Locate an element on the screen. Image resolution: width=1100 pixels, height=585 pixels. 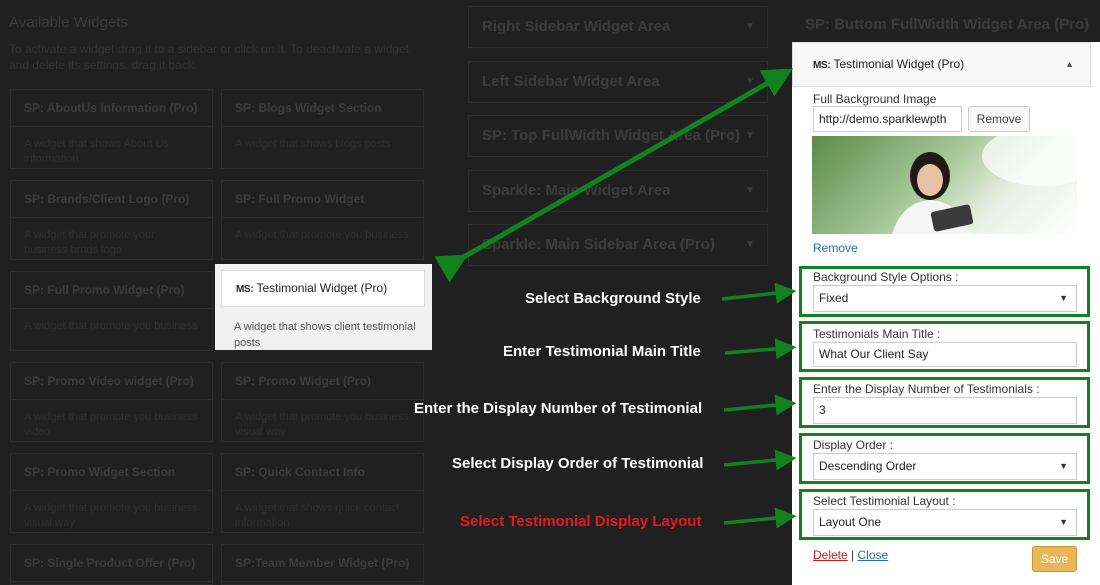
drag-arrow is located at coordinates (614, 175).